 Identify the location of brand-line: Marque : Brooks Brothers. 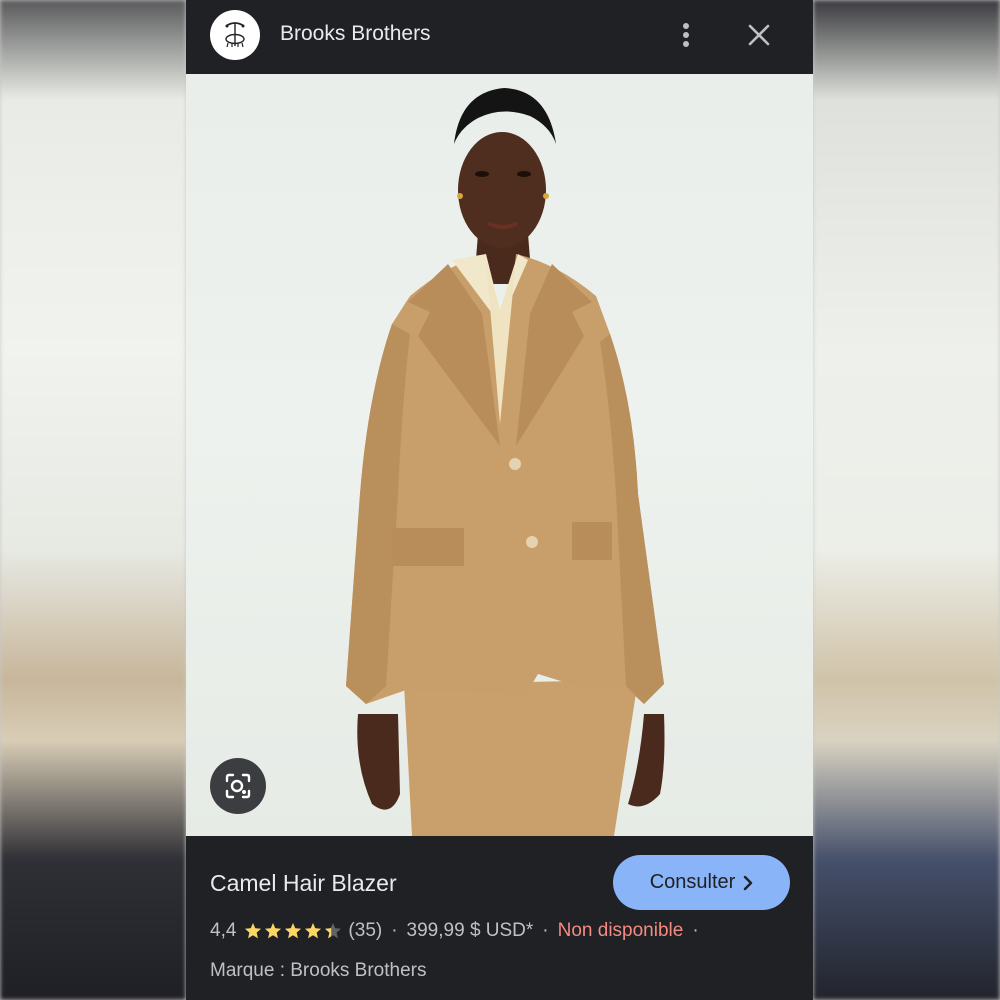
(318, 970).